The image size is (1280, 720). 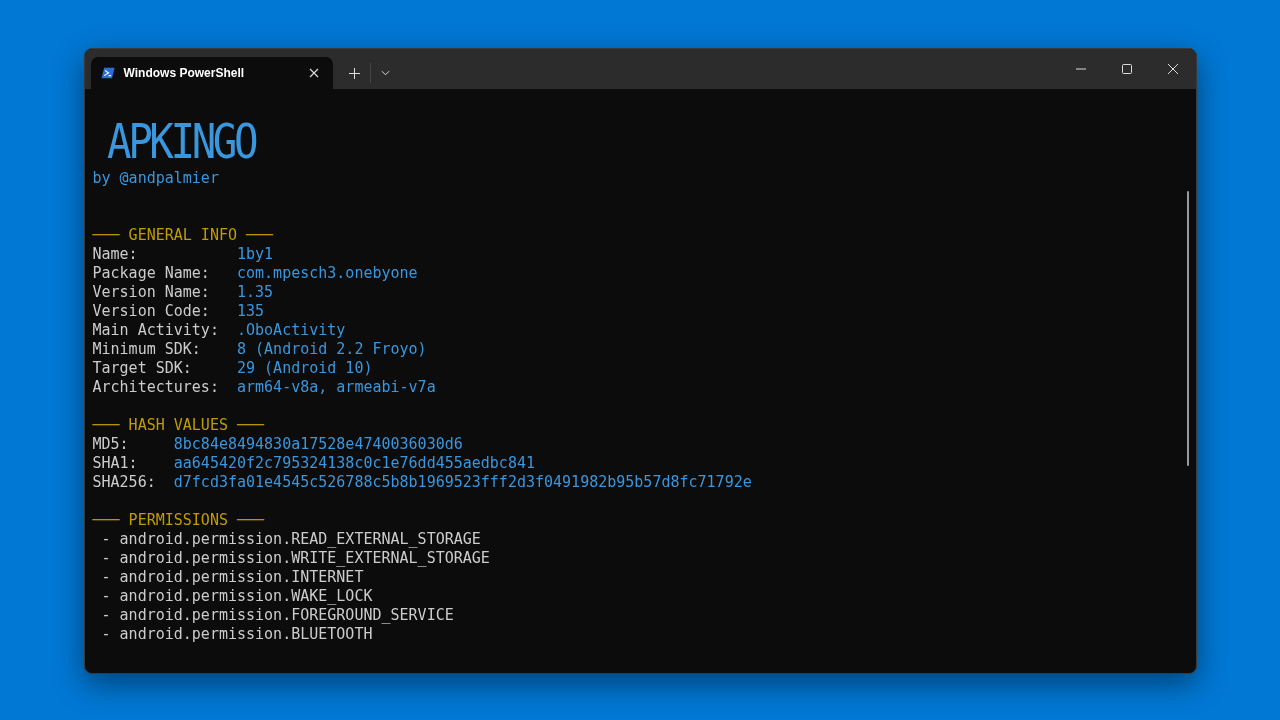 What do you see at coordinates (305, 368) in the screenshot?
I see `field-value: 29 (Android 10)` at bounding box center [305, 368].